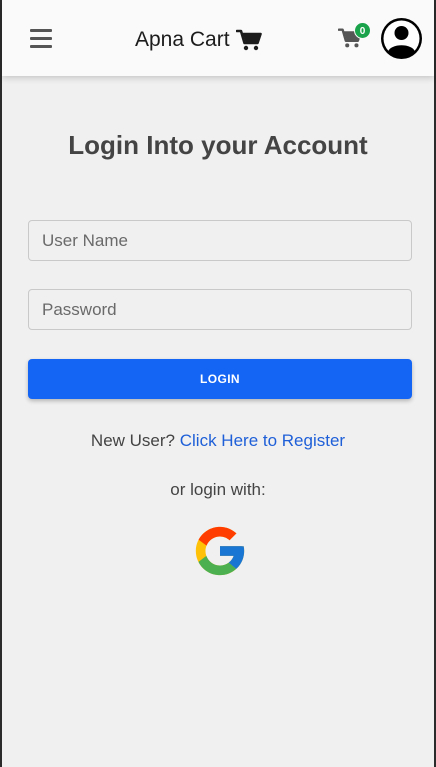 Image resolution: width=436 pixels, height=767 pixels. I want to click on login-button: LOGIN, so click(220, 379).